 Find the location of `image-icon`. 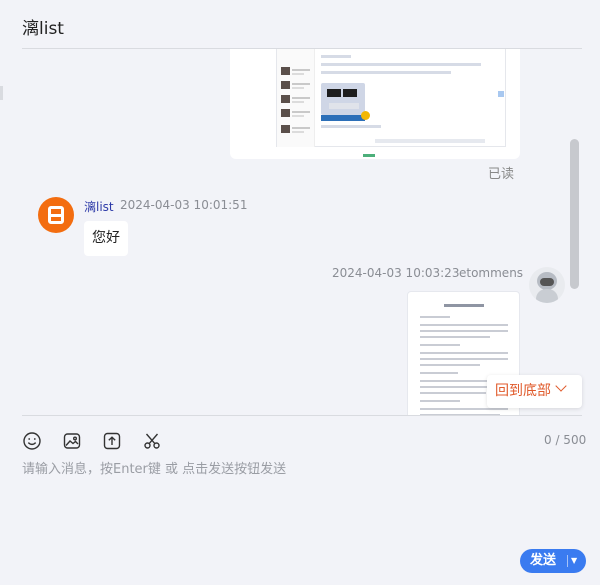

image-icon is located at coordinates (72, 441).